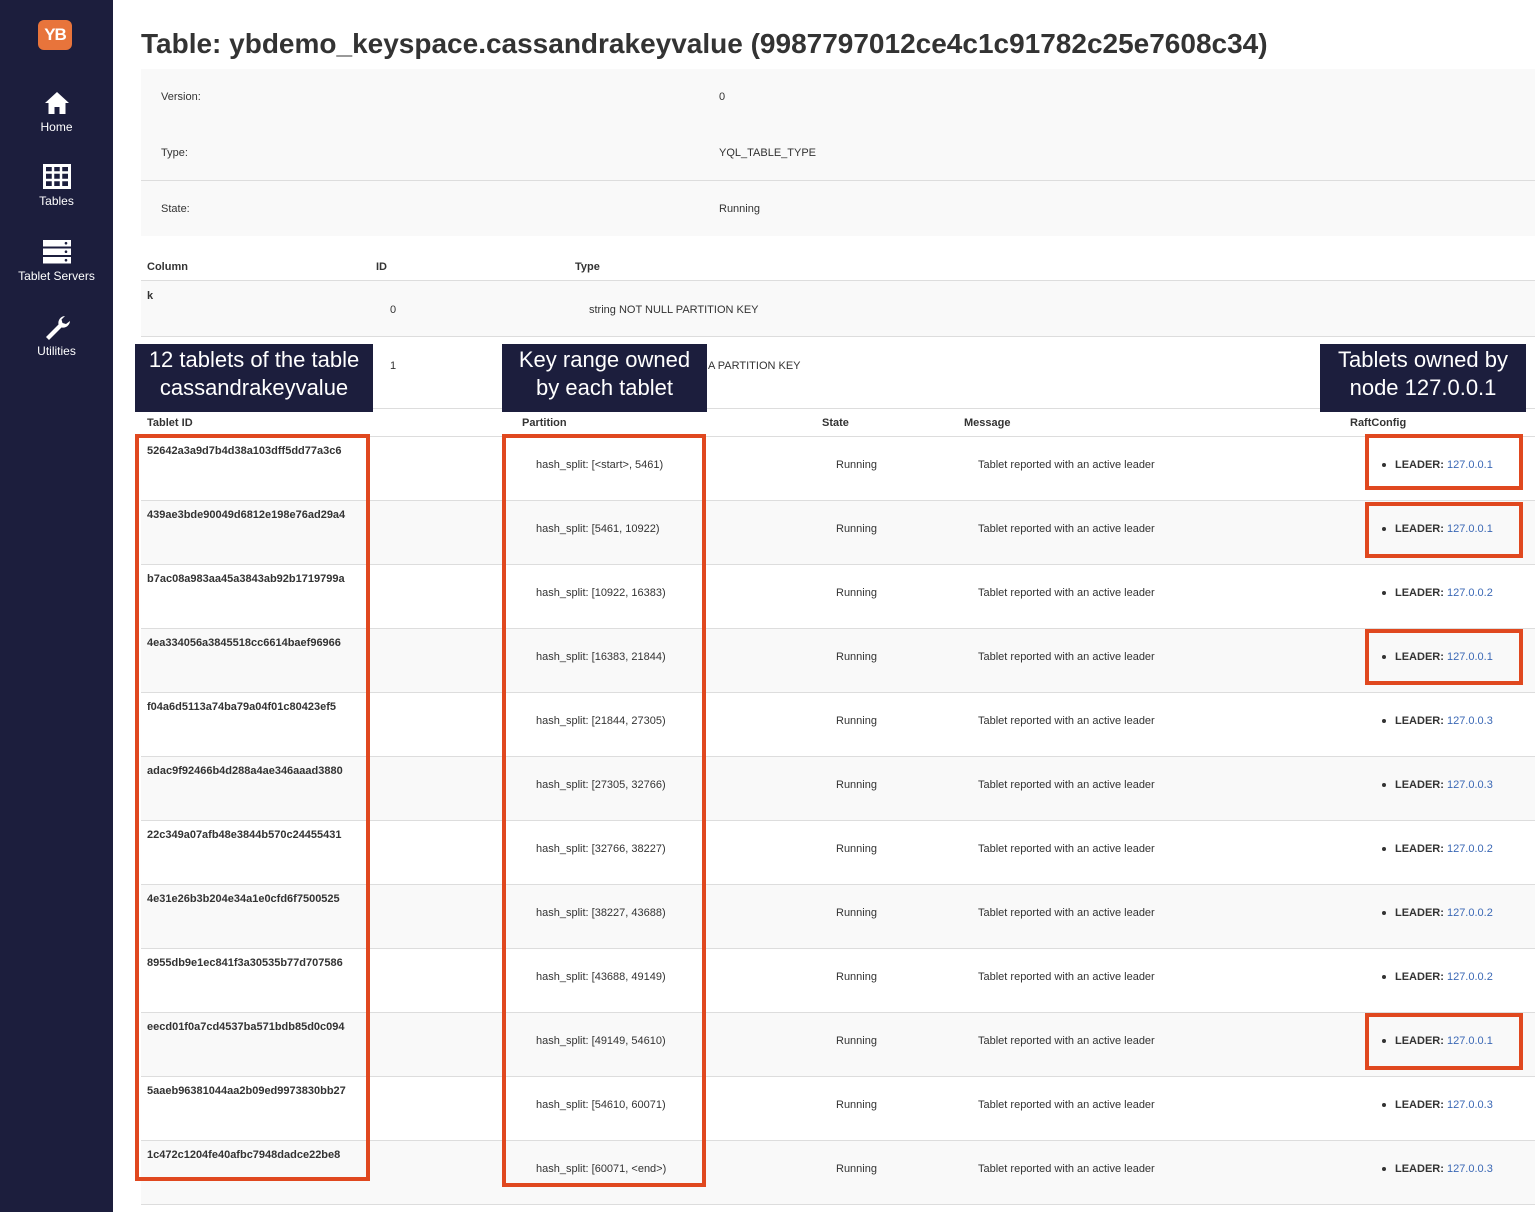 The image size is (1535, 1212). I want to click on tablet-id: 1c472c1204fe40afbc7948dadce22be8, so click(244, 1155).